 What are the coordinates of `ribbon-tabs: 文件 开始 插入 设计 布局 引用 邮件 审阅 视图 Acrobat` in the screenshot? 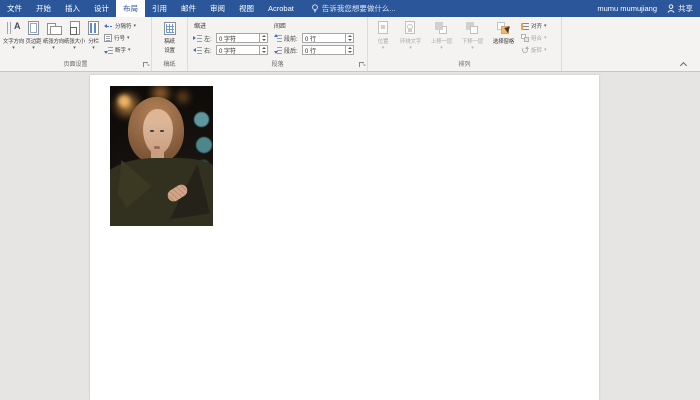 It's located at (150, 8).